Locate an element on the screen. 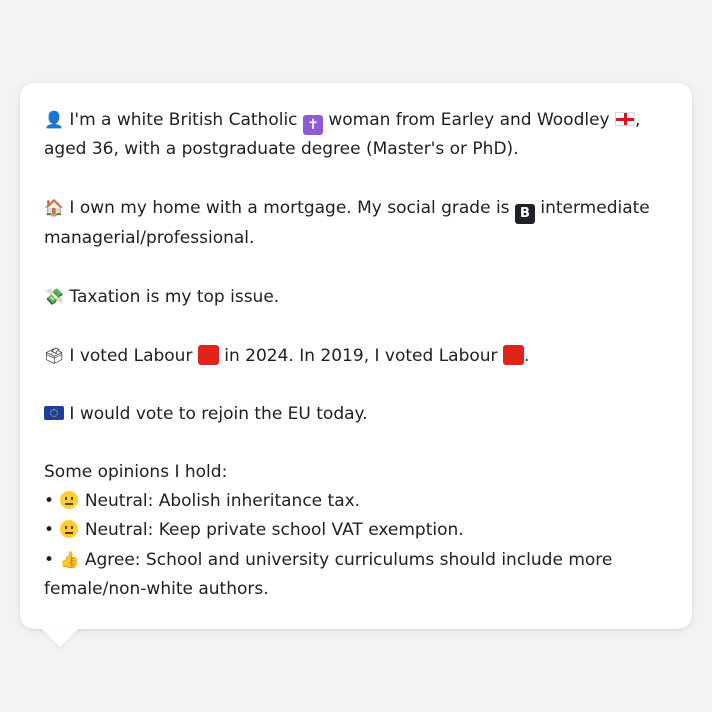 The width and height of the screenshot is (712, 712). identity-text: I'm a white British Catholic is located at coordinates (183, 120).